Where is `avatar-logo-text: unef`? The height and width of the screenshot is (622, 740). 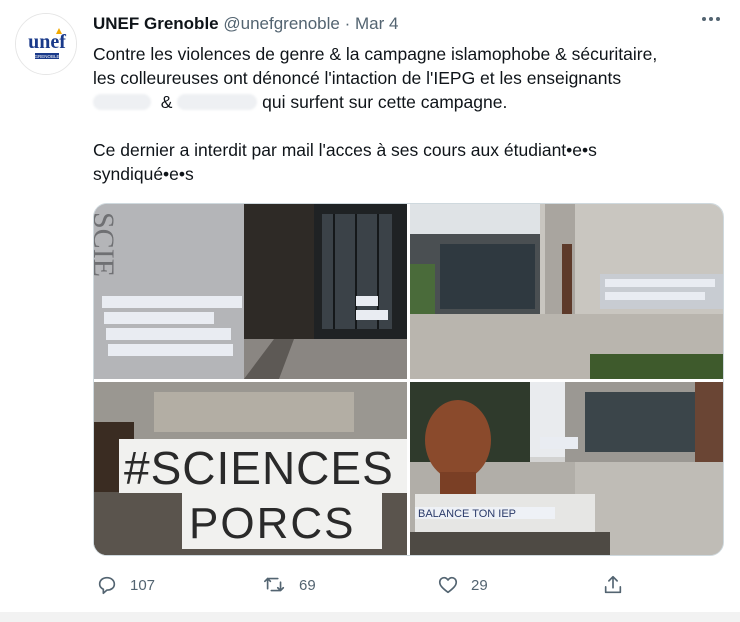
avatar-logo-text: unef is located at coordinates (47, 42).